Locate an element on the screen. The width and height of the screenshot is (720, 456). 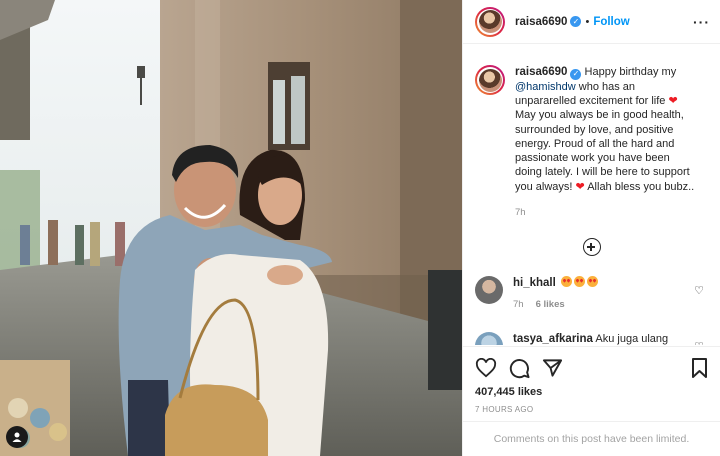
follow-button: Follow is located at coordinates (611, 22).